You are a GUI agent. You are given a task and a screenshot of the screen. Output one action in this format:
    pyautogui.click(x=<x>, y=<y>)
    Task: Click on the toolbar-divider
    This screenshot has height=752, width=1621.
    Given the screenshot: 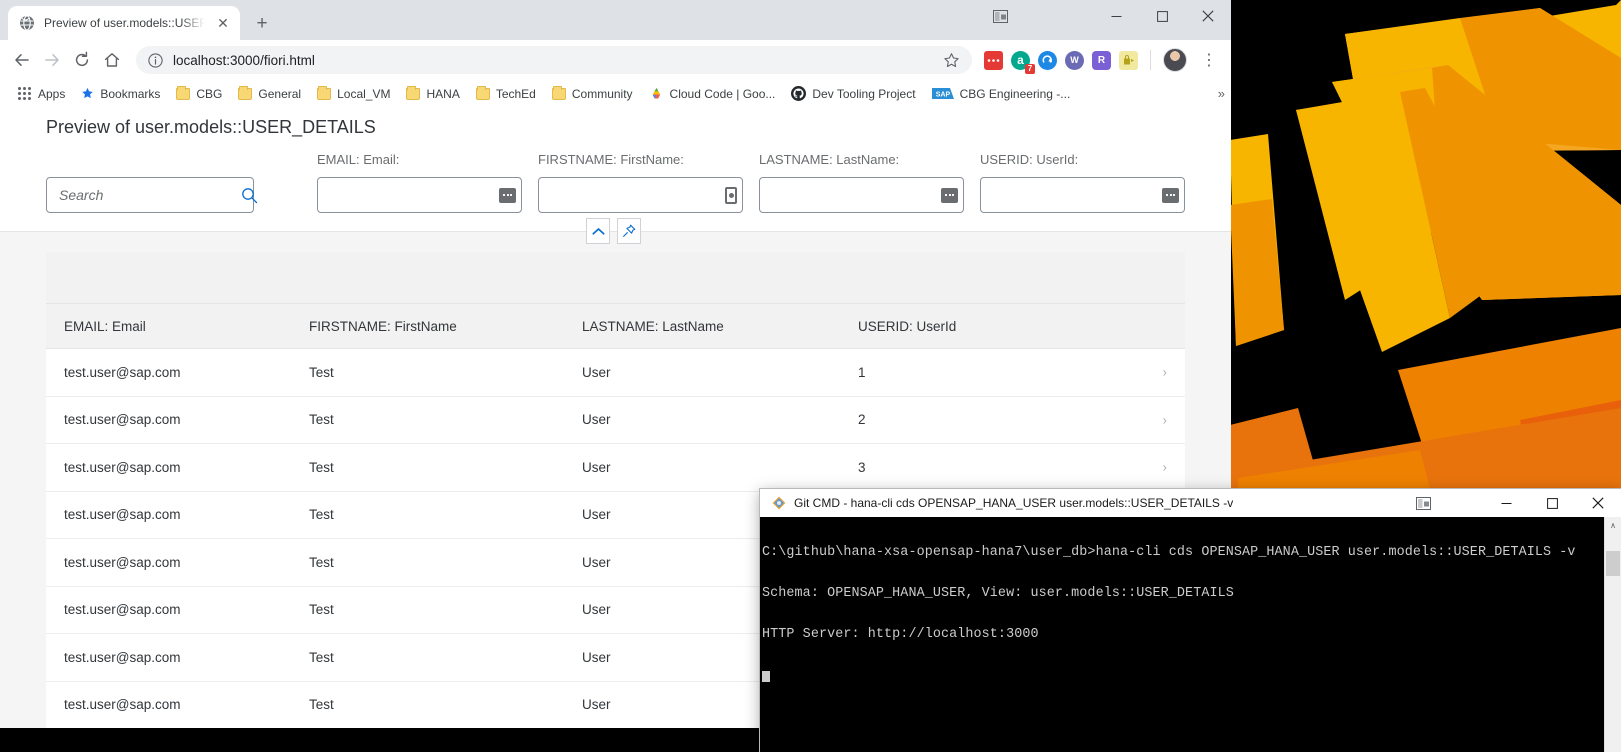 What is the action you would take?
    pyautogui.click(x=1150, y=60)
    